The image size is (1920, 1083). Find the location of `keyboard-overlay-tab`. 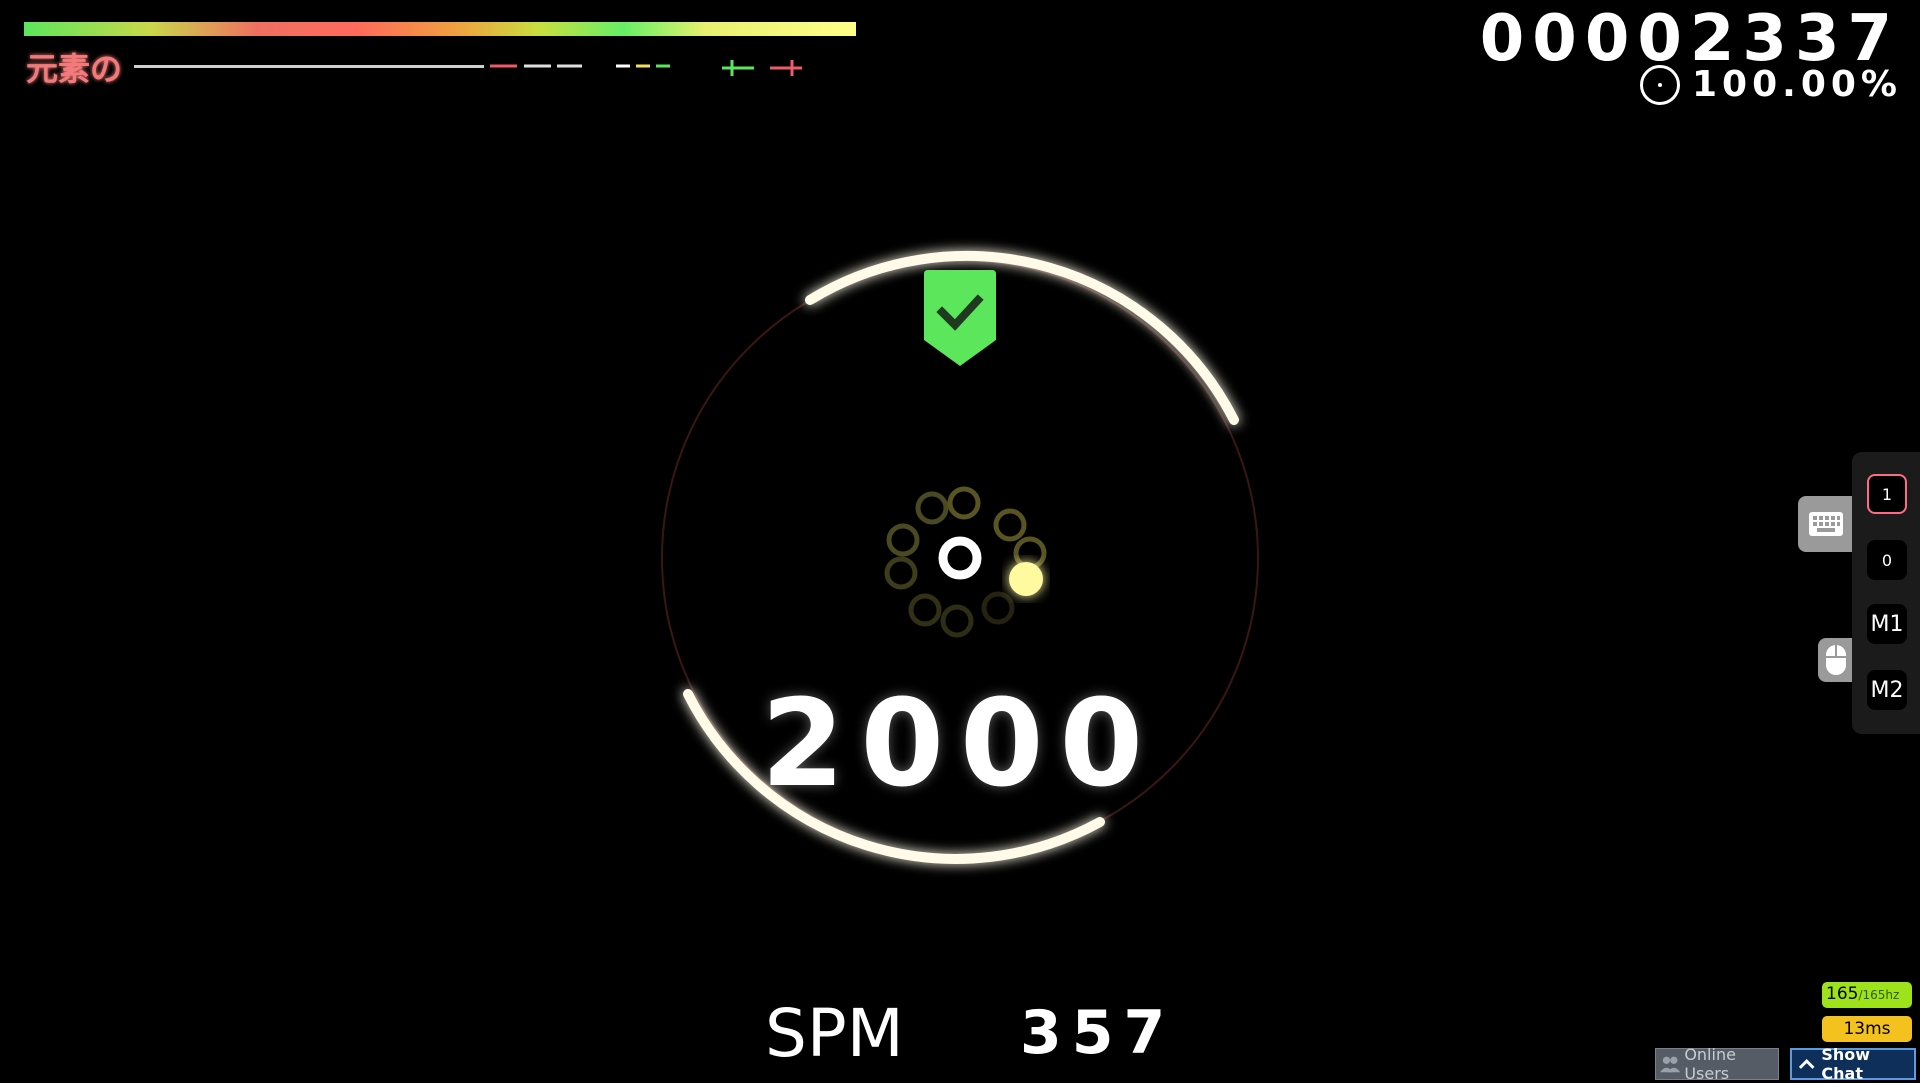

keyboard-overlay-tab is located at coordinates (1826, 524).